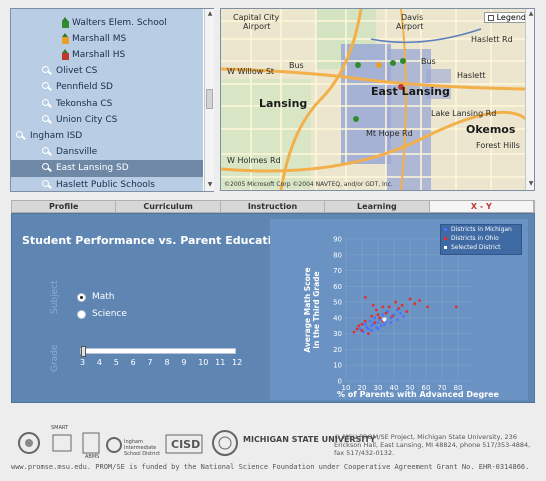 Image resolution: width=546 pixels, height=481 pixels. I want to click on map-scrollbar: ▲ ▼, so click(529, 99).